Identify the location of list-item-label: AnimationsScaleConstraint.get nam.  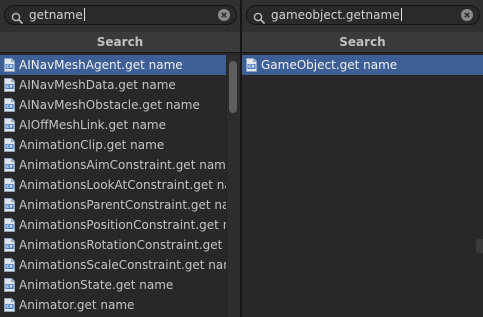
(122, 265).